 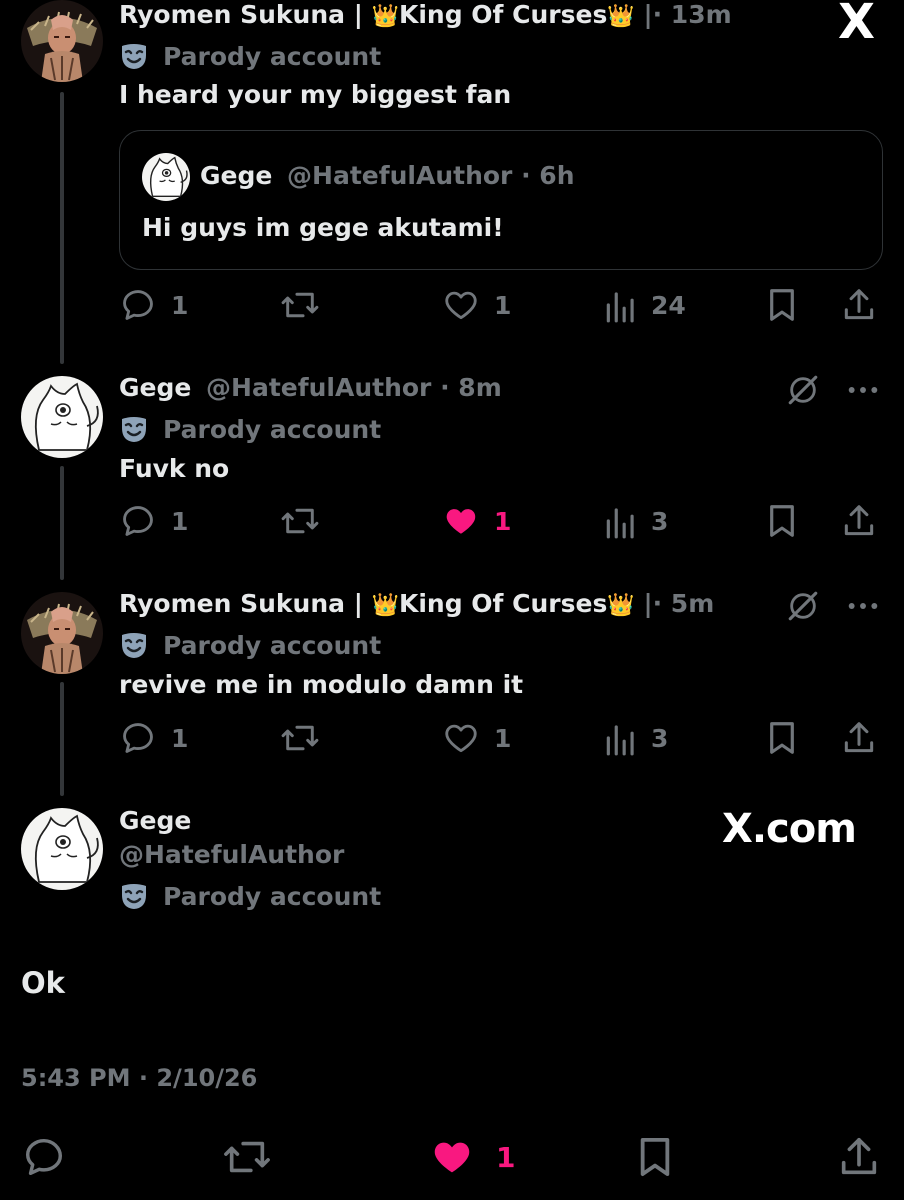 I want to click on view-count: 3, so click(x=660, y=521).